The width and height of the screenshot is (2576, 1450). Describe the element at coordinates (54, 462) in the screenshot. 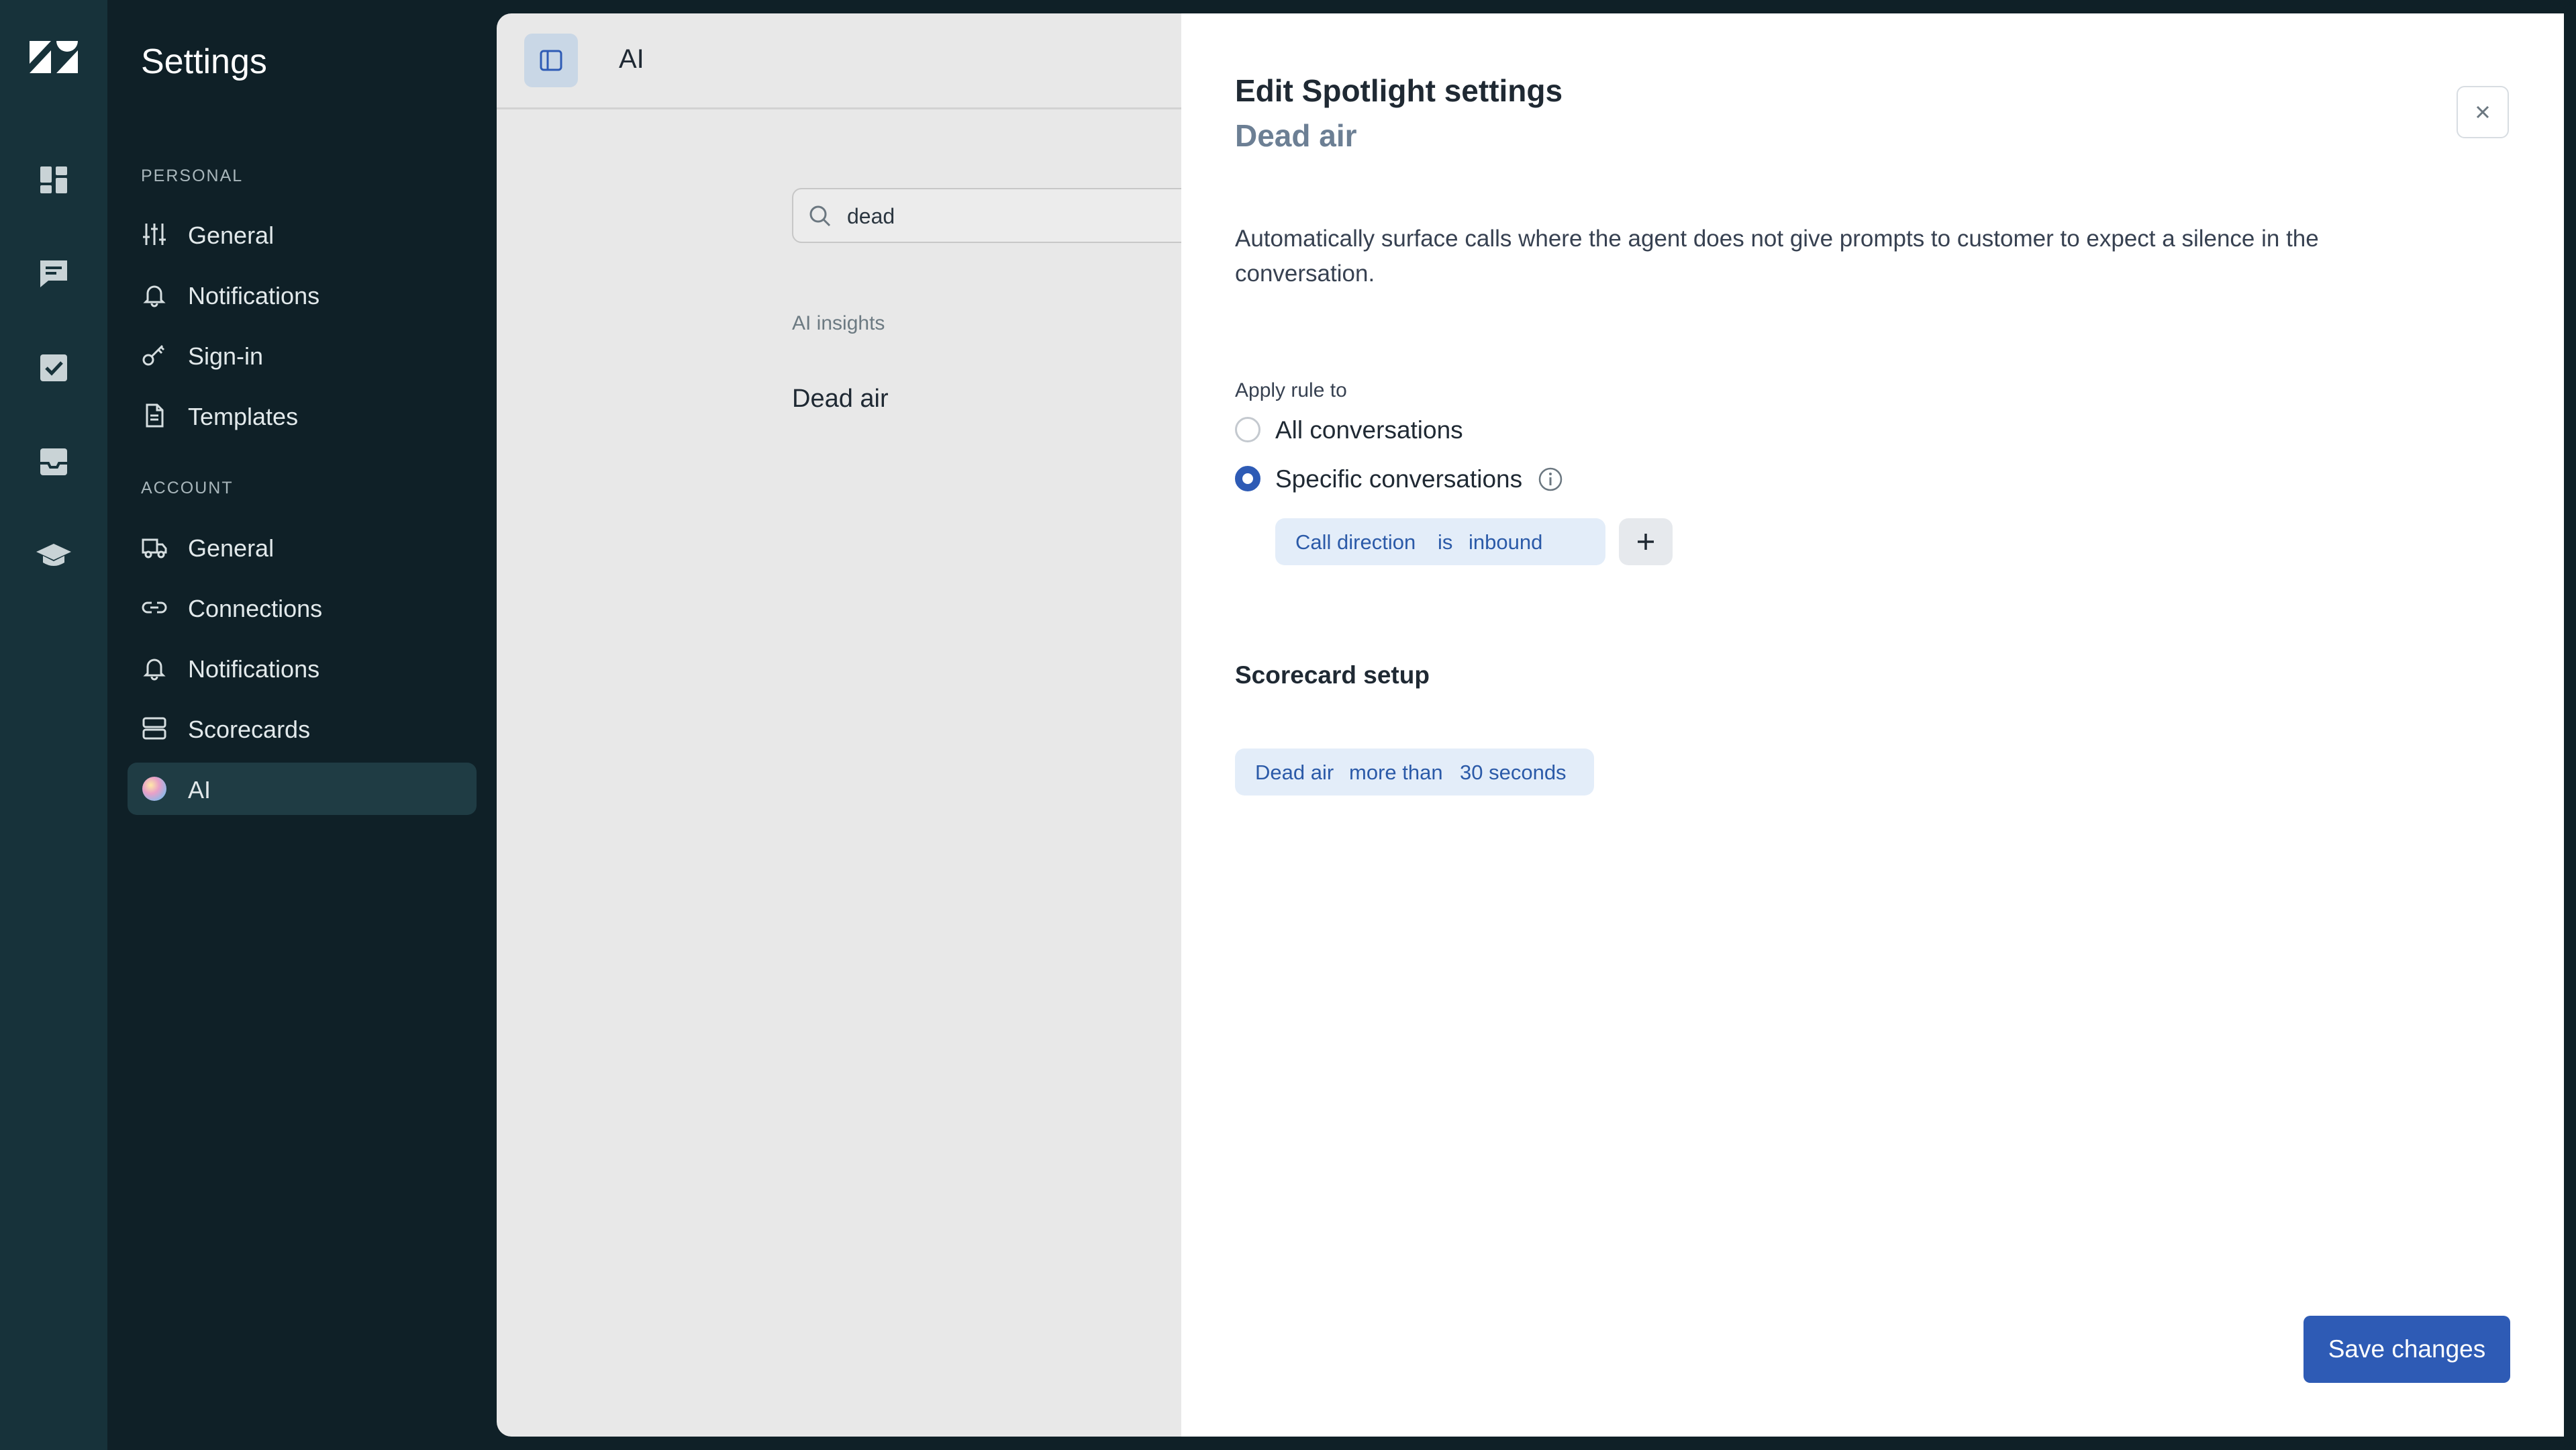

I see `inbox-icon` at that location.